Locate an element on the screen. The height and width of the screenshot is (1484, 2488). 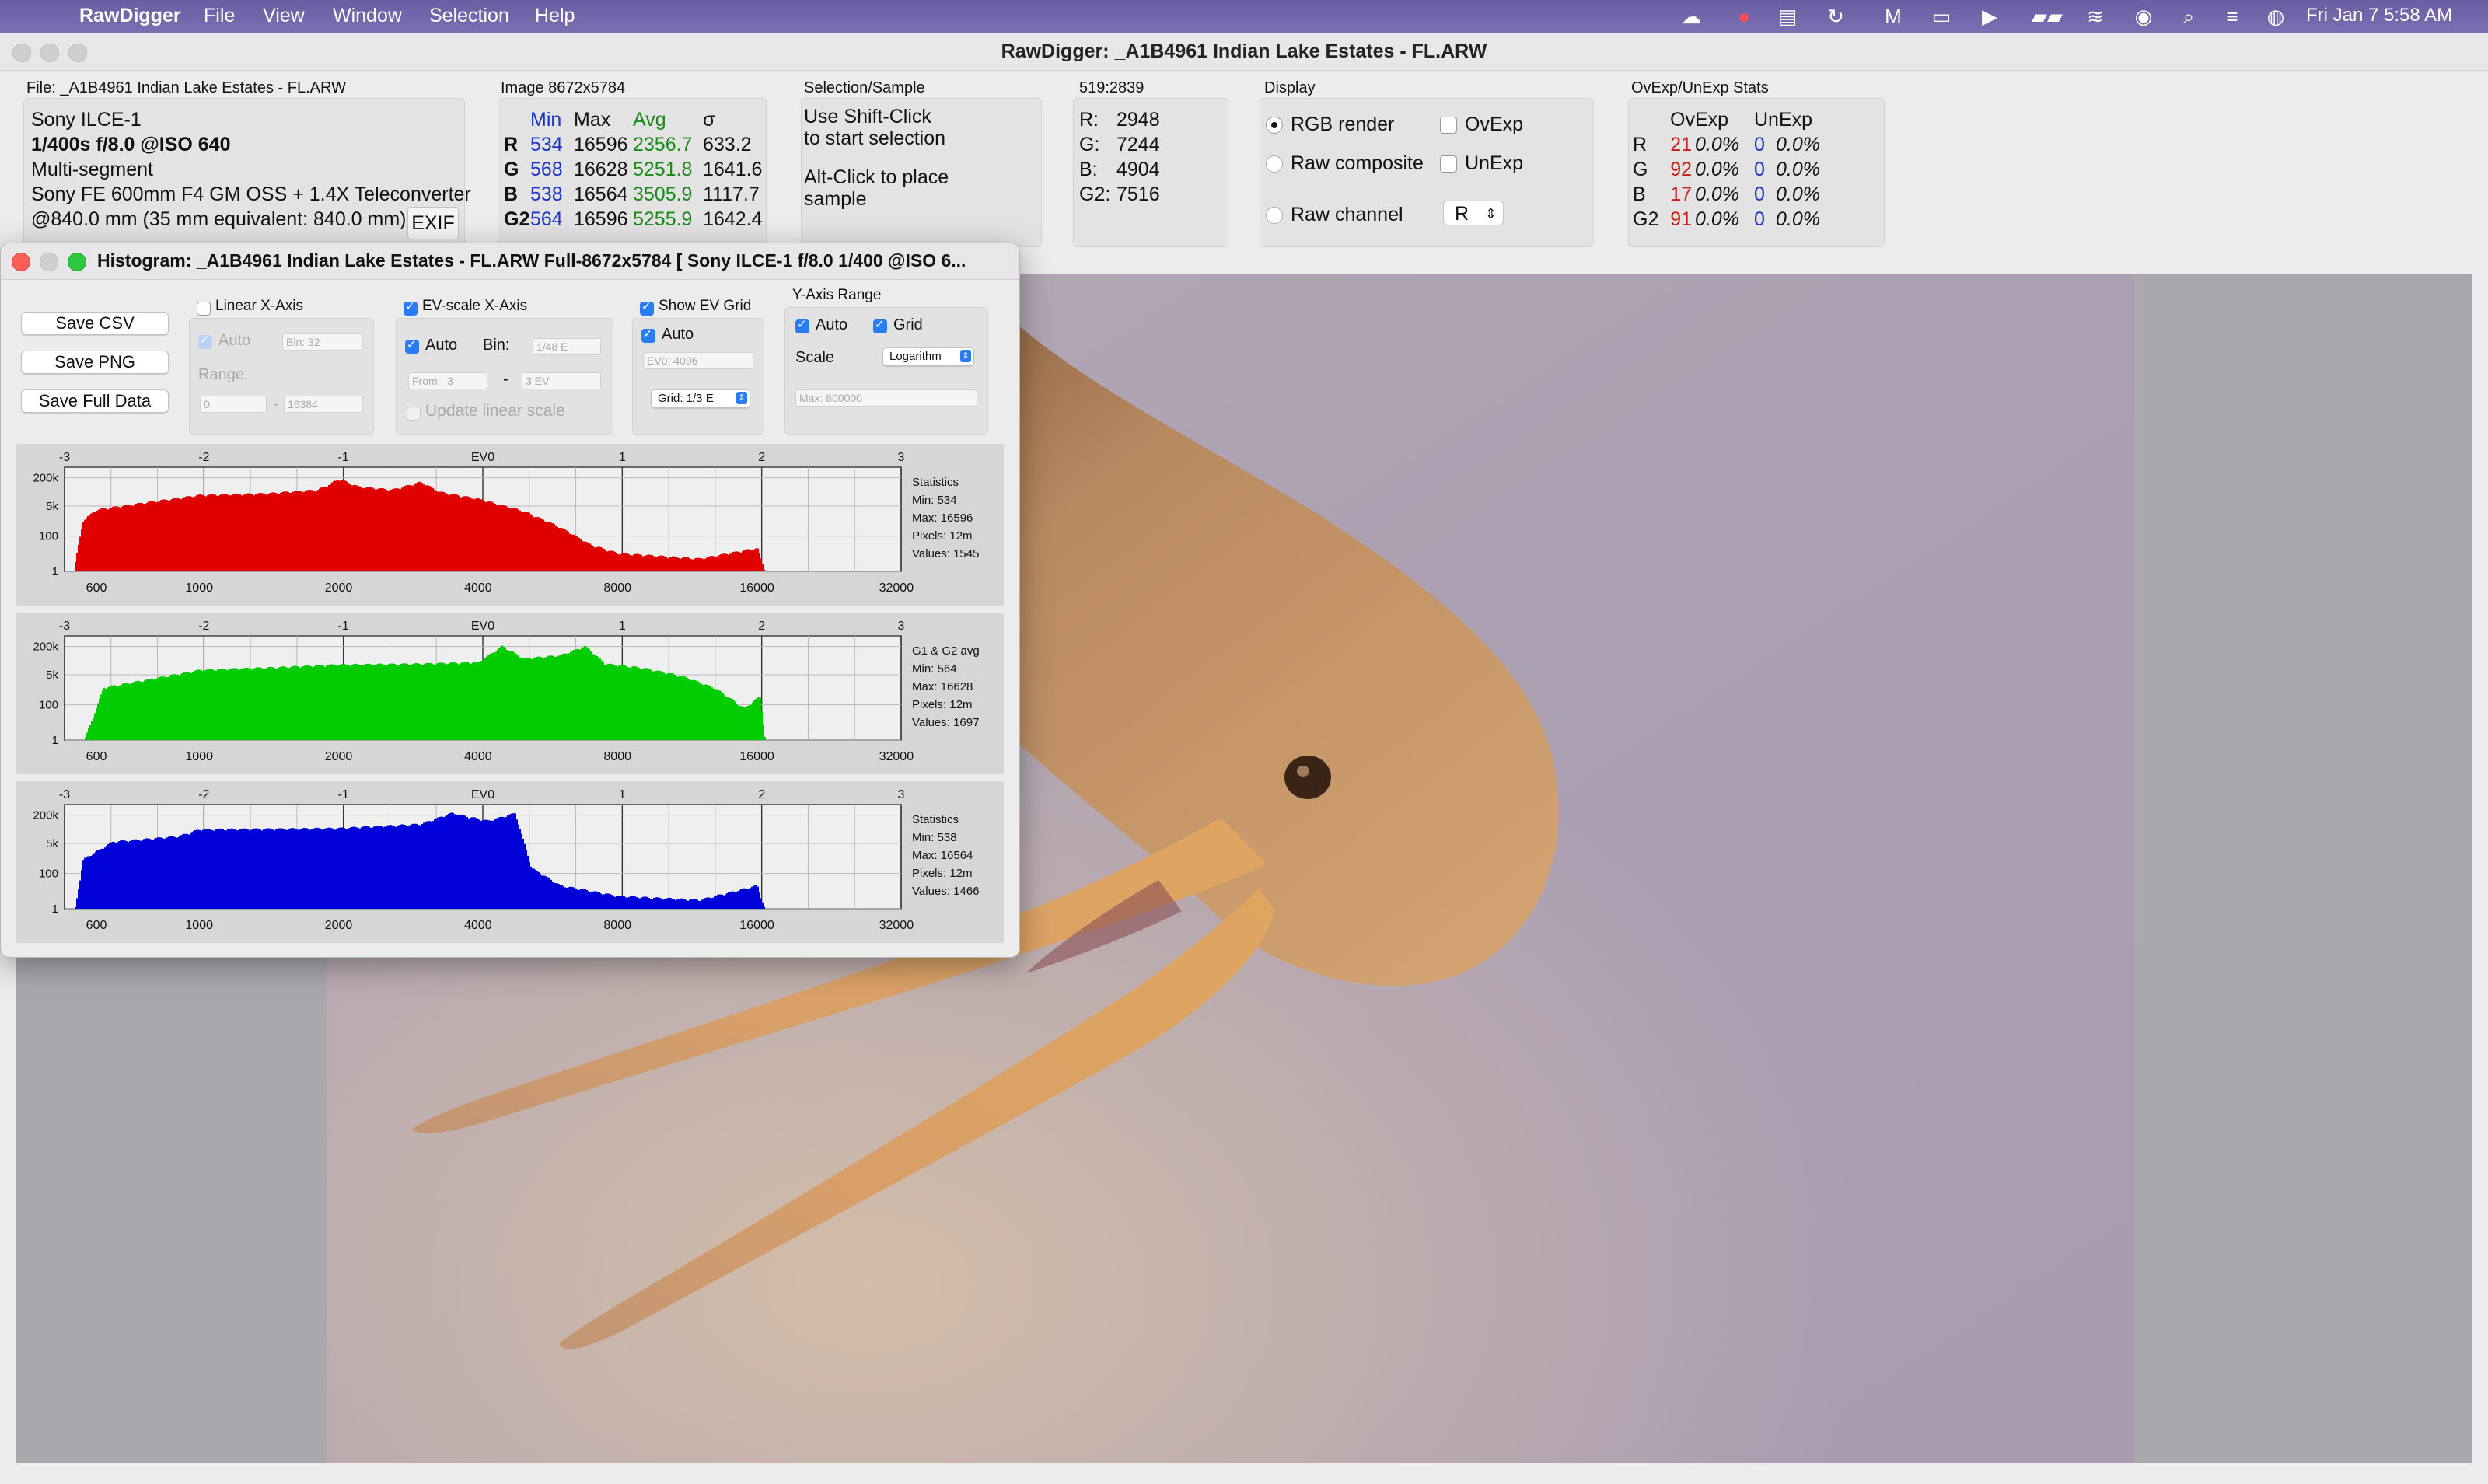
y-auto-checkbox is located at coordinates (802, 325).